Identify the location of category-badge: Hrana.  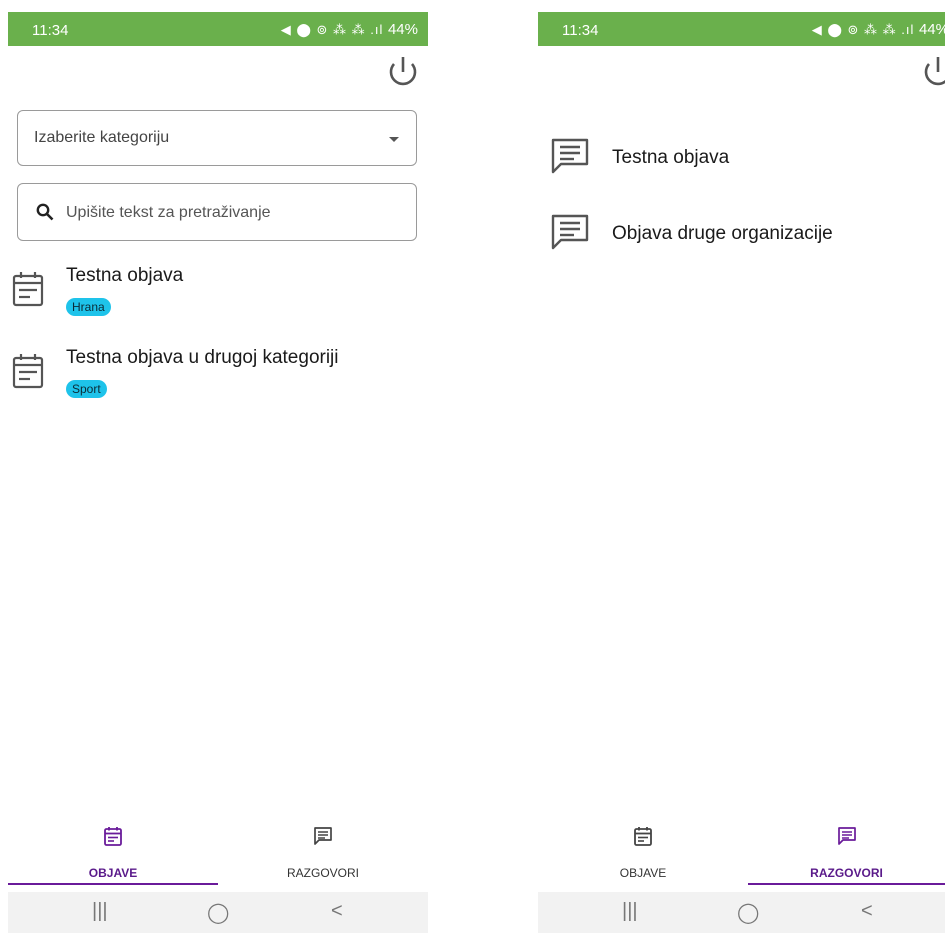
(88, 307).